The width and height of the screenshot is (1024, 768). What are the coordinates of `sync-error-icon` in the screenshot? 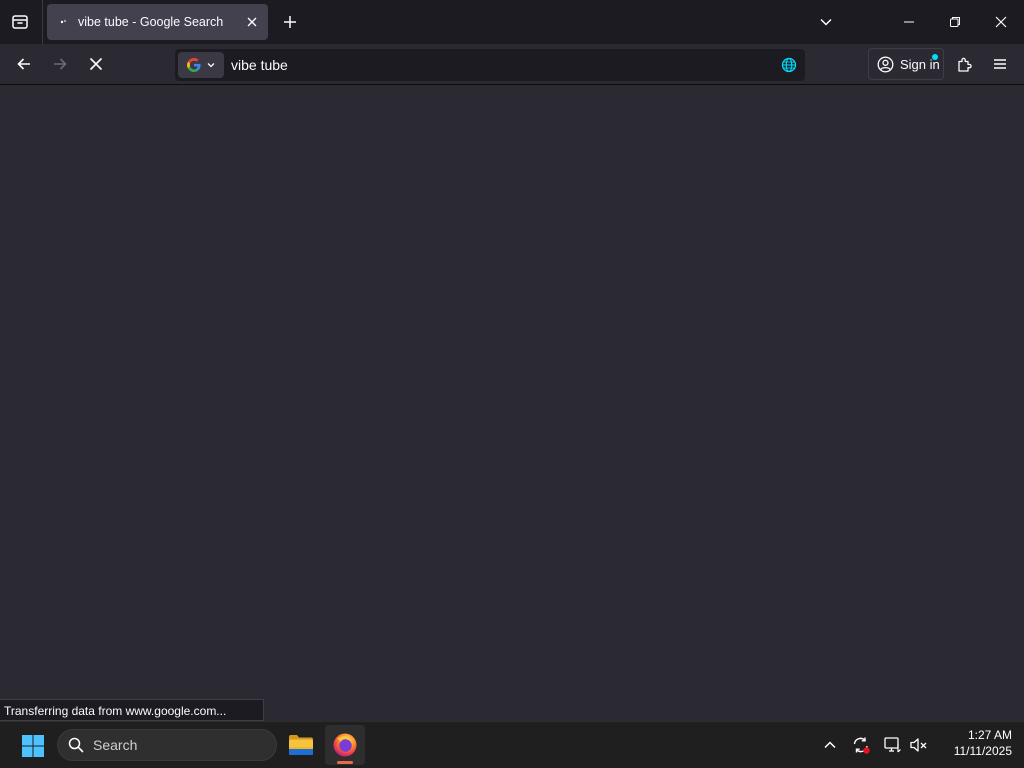 It's located at (861, 745).